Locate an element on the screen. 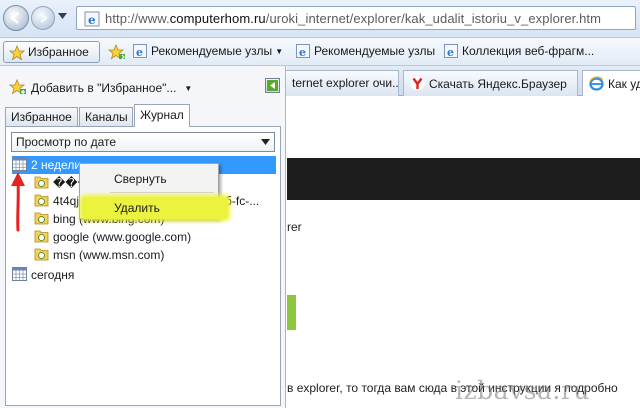 Image resolution: width=640 pixels, height=408 pixels. tab-history: Журнал is located at coordinates (162, 115).